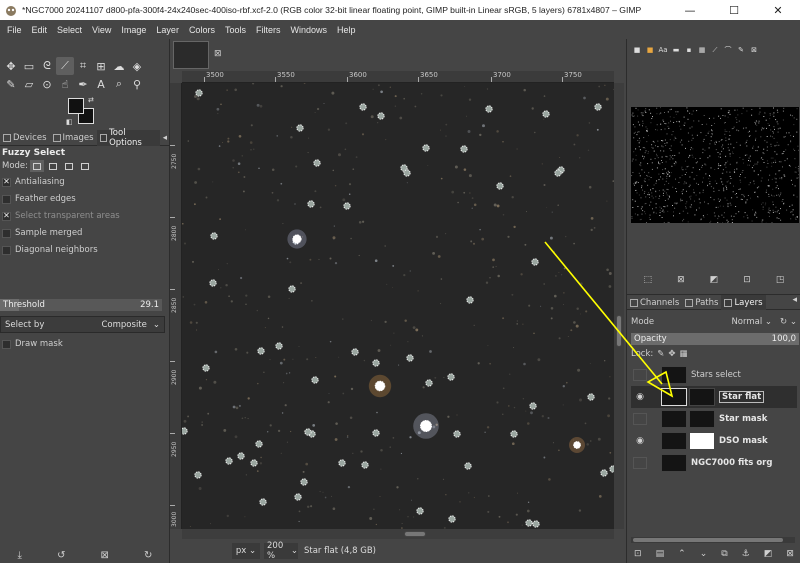 Image resolution: width=800 pixels, height=563 pixels. Describe the element at coordinates (148, 555) in the screenshot. I see `reset-options-icon: ↻` at that location.